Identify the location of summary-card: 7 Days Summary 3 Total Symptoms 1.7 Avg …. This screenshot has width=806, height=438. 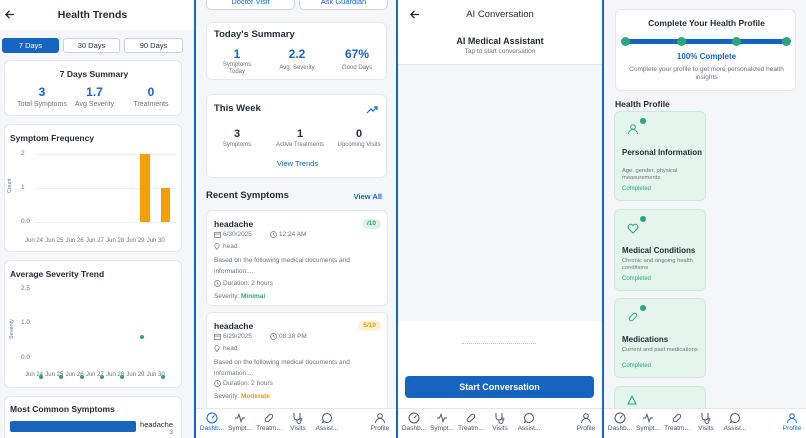
(93, 88).